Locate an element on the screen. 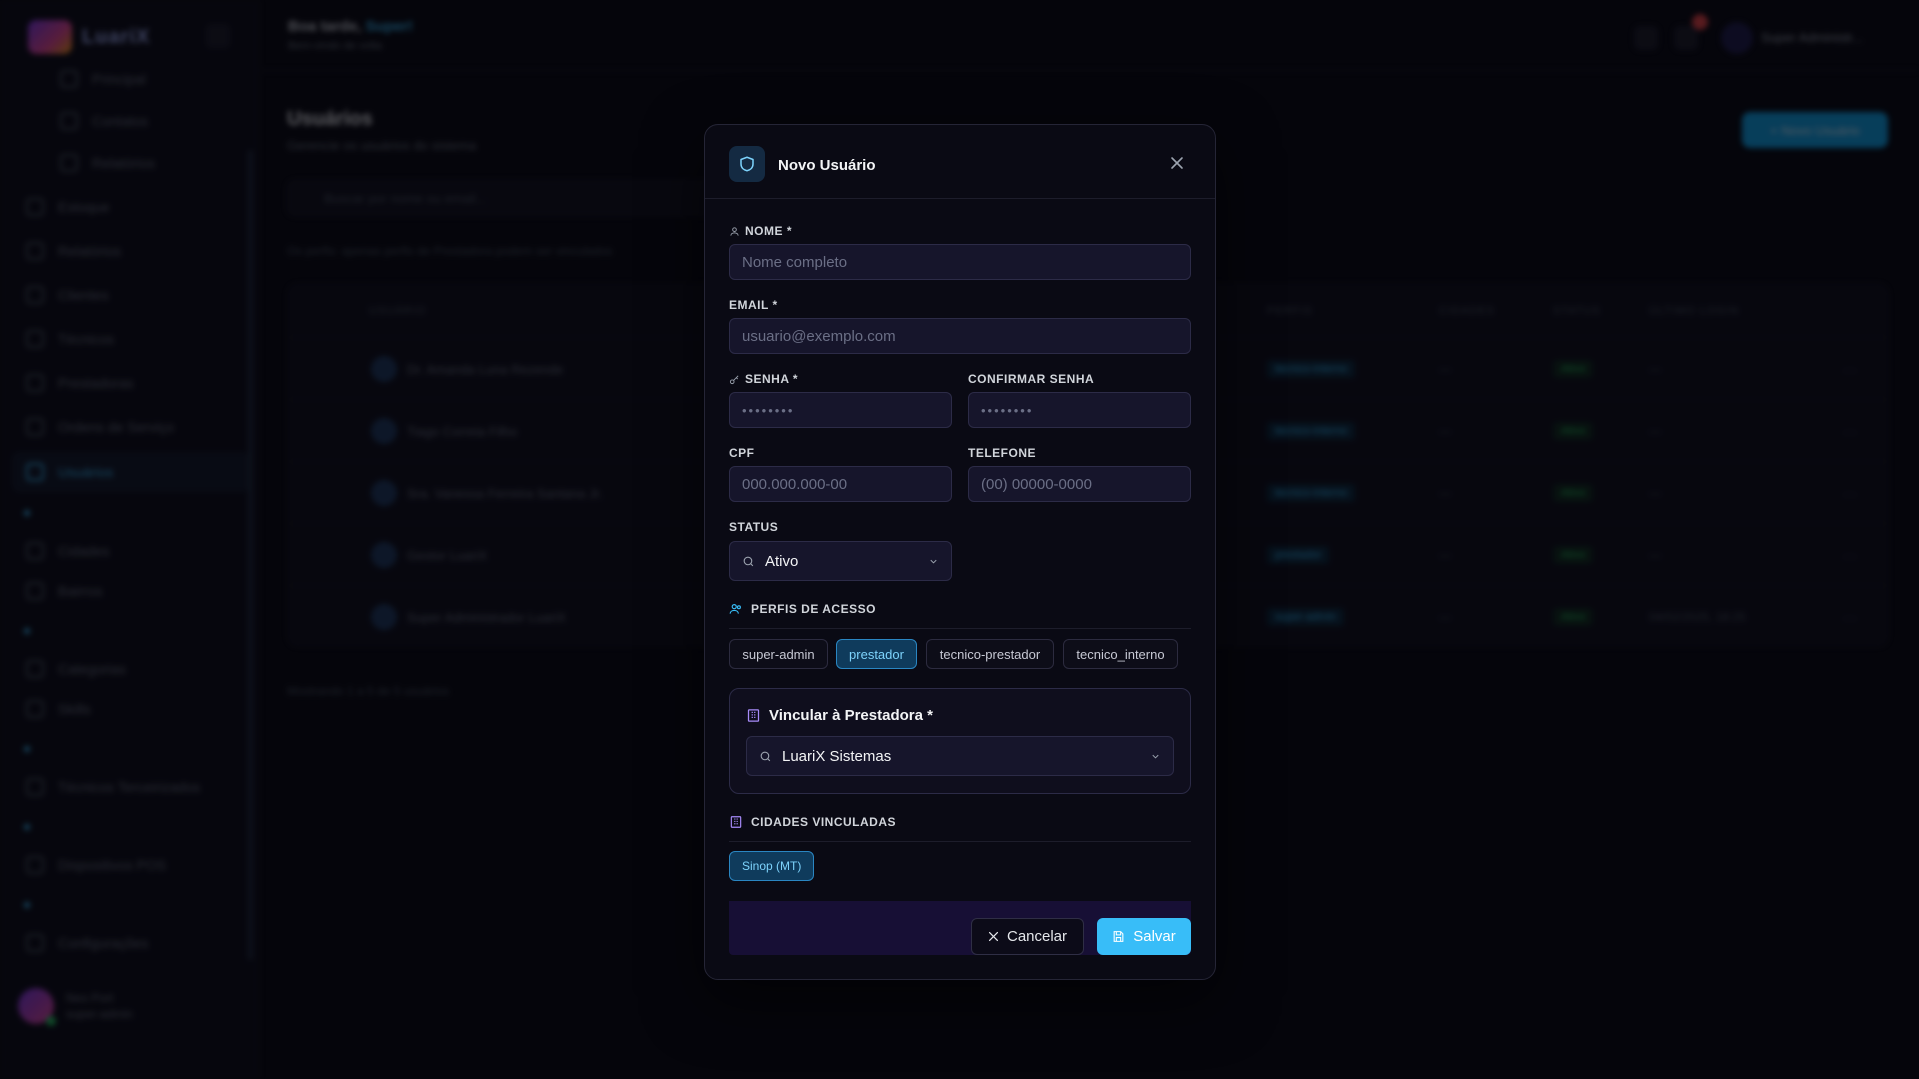 This screenshot has width=1919, height=1079. prestadora-value: LuariX Sistemas is located at coordinates (837, 756).